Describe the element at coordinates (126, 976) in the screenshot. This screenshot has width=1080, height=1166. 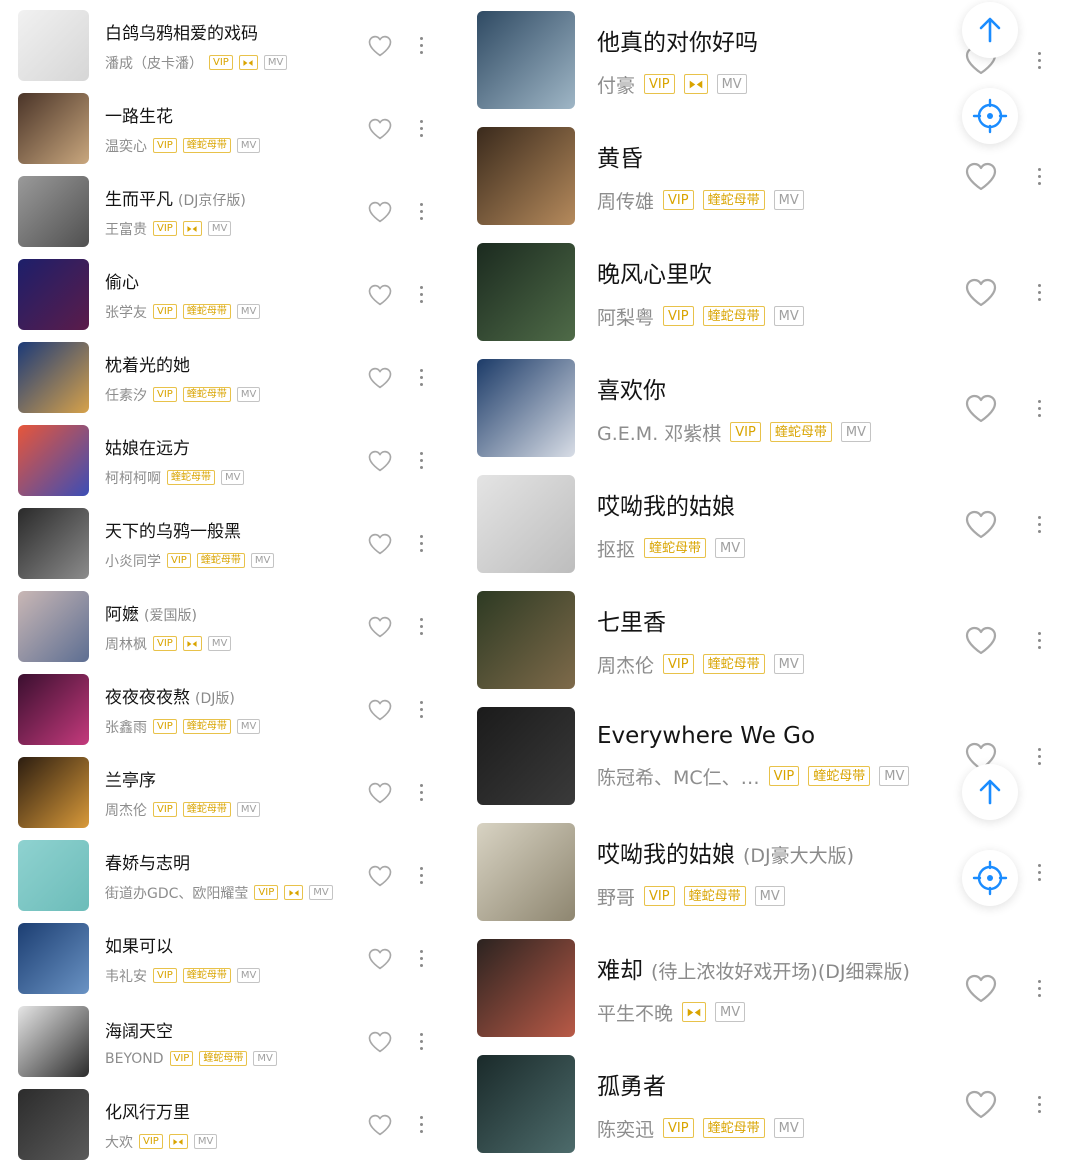
I see `artist-name: 韦礼安` at that location.